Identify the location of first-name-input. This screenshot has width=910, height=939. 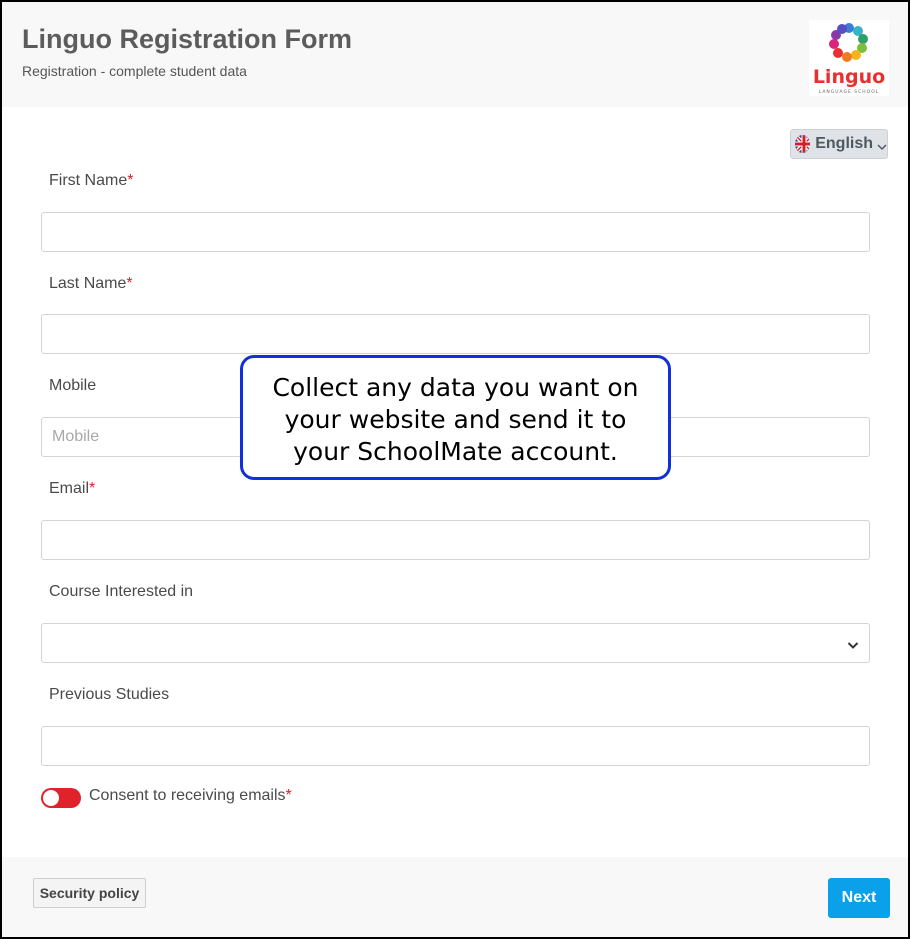
(455, 232).